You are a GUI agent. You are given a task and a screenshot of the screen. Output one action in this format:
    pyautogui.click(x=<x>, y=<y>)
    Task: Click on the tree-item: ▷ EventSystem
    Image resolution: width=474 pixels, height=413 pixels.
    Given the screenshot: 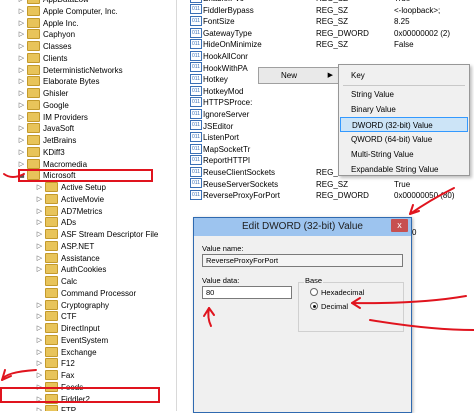 What is the action you would take?
    pyautogui.click(x=72, y=340)
    